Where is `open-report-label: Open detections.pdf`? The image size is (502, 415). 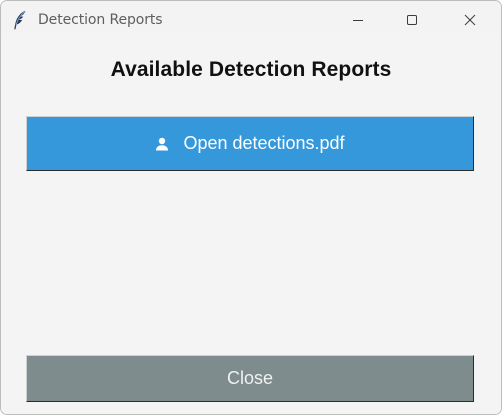
open-report-label: Open detections.pdf is located at coordinates (264, 143).